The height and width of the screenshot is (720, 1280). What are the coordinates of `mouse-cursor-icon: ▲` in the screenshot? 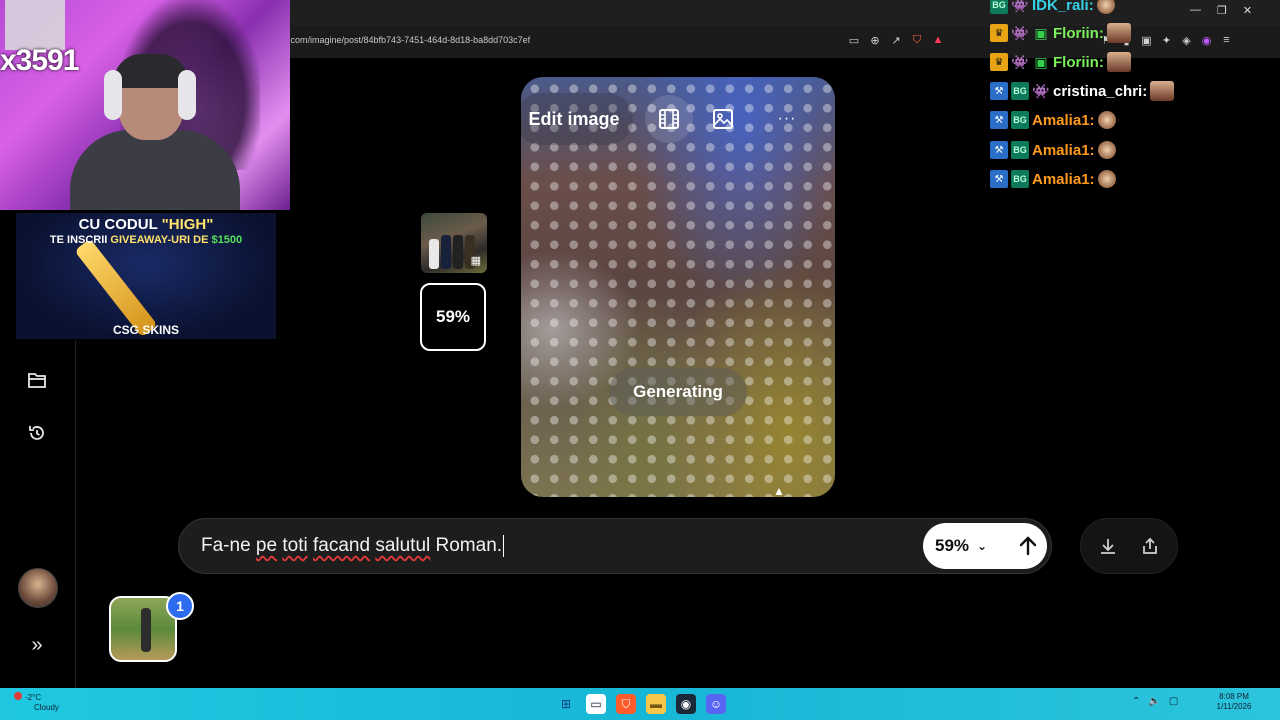 It's located at (779, 491).